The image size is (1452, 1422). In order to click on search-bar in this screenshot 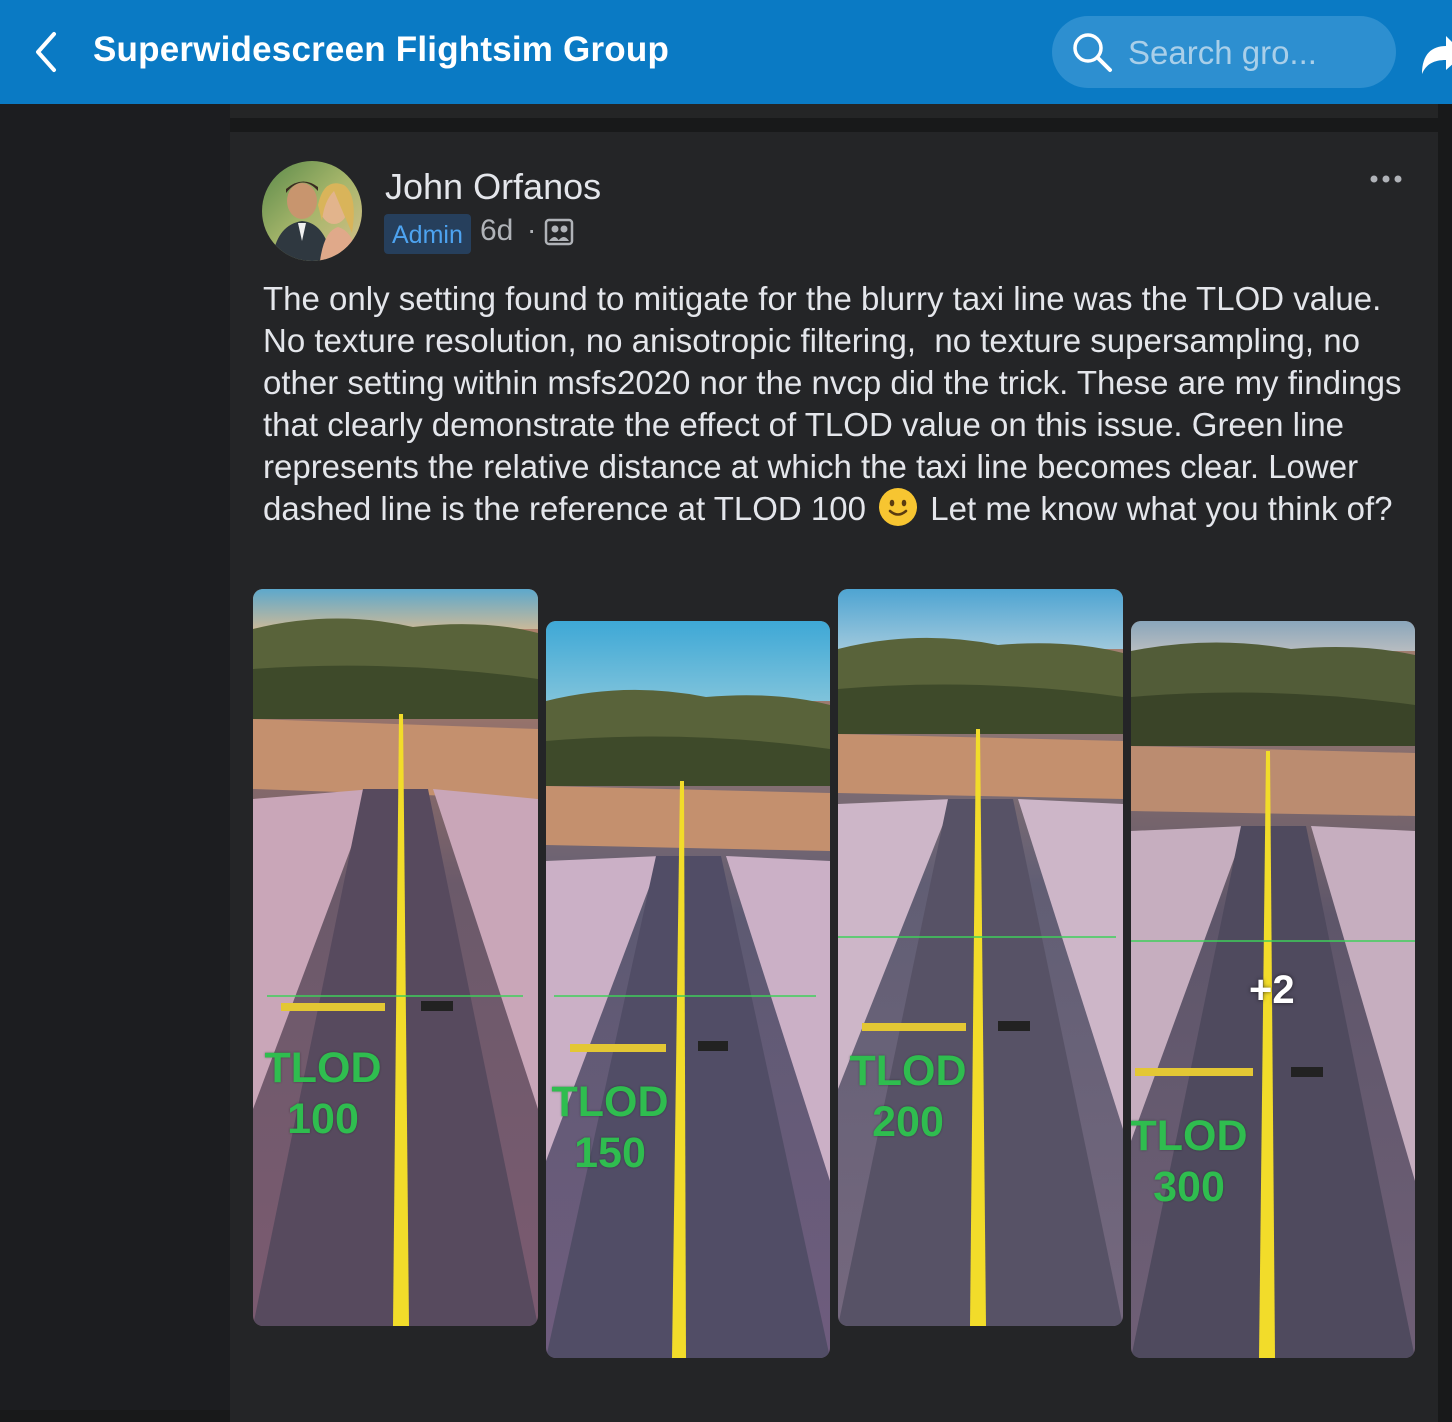, I will do `click(1224, 52)`.